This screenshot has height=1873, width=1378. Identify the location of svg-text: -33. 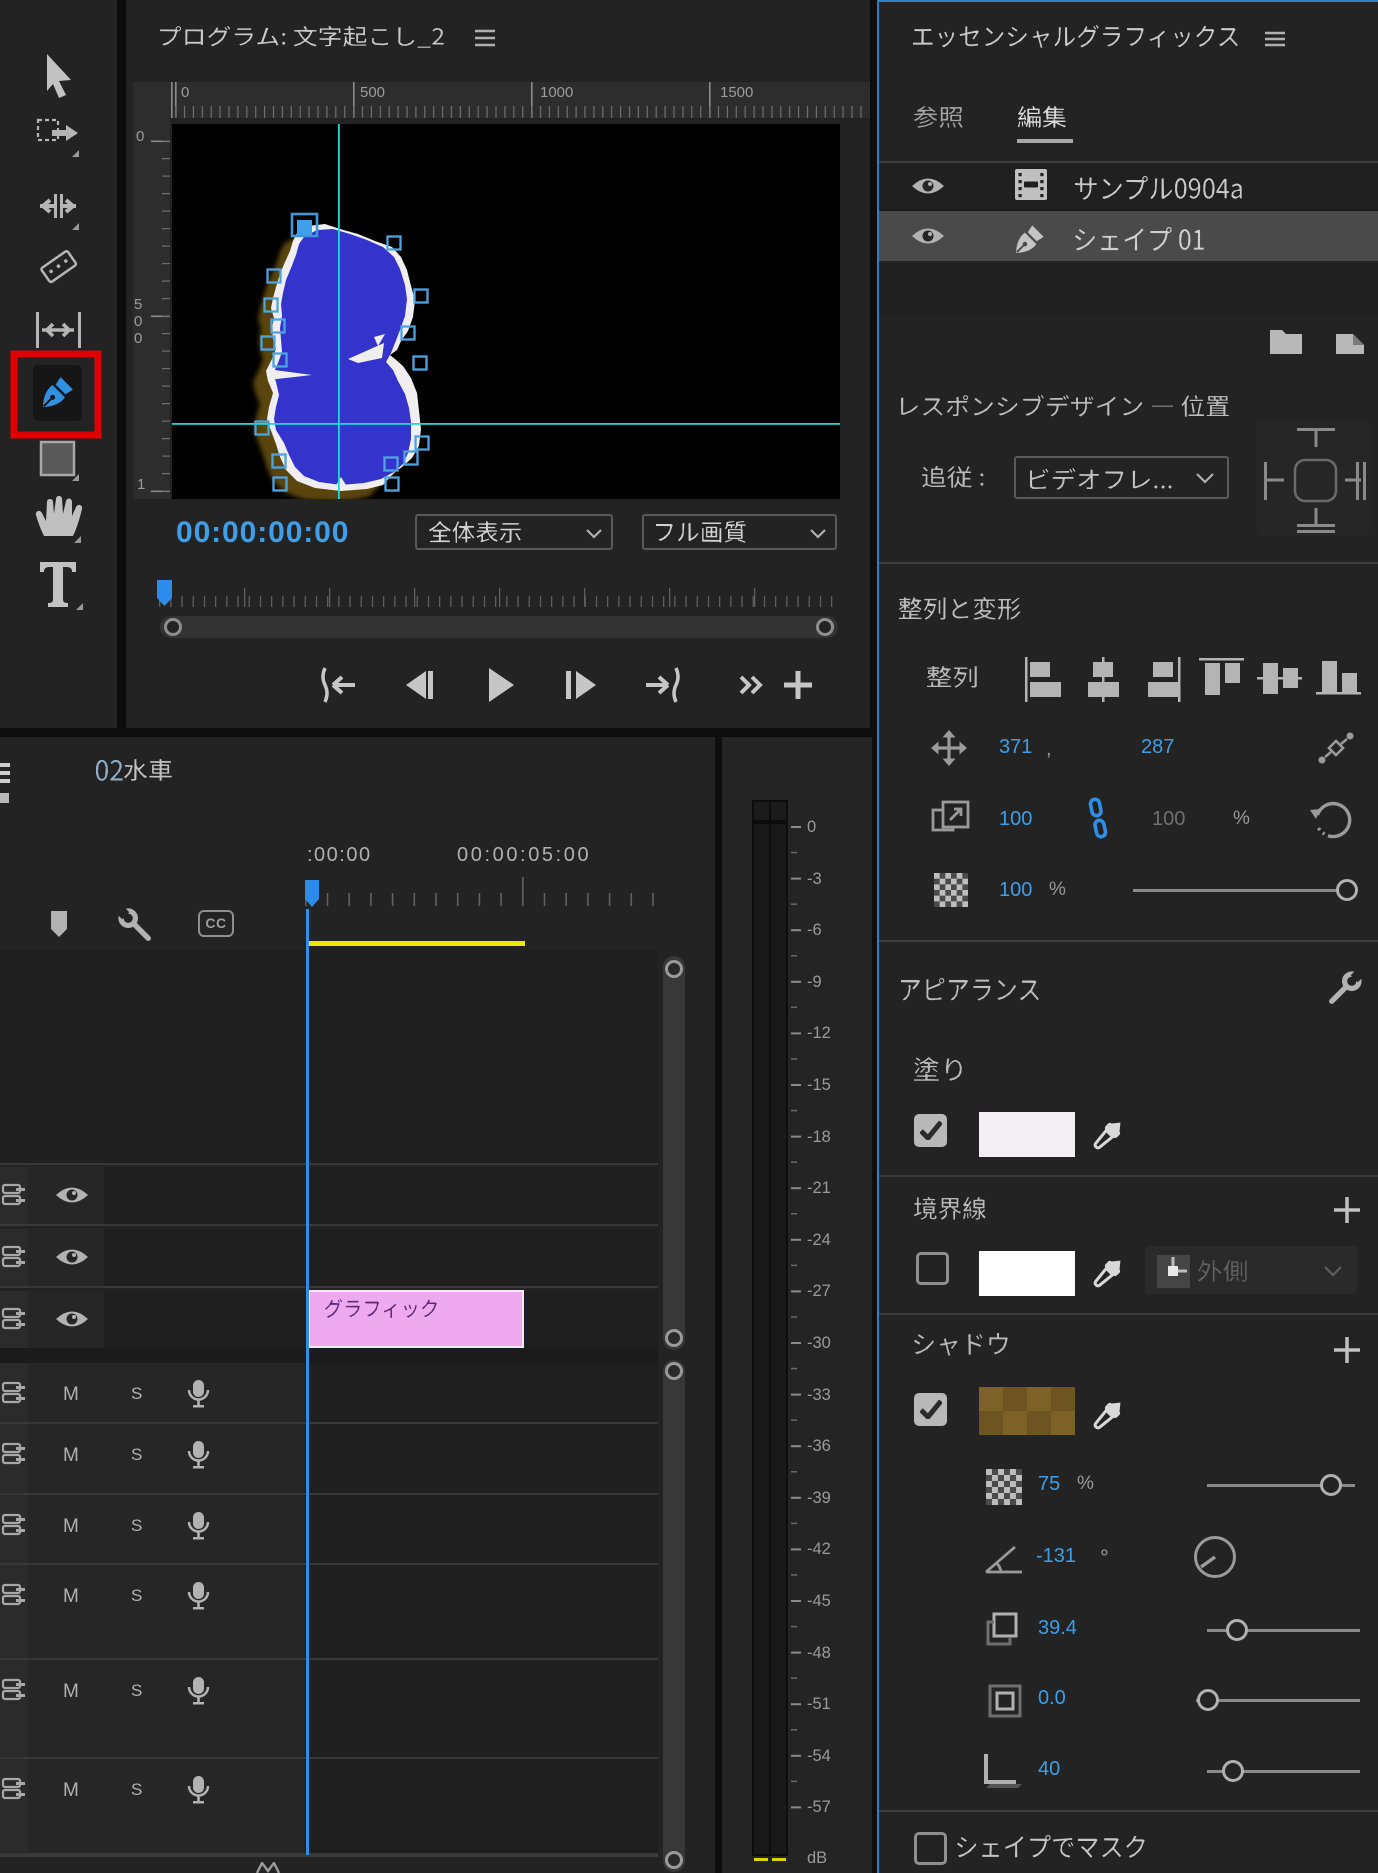
(819, 1395).